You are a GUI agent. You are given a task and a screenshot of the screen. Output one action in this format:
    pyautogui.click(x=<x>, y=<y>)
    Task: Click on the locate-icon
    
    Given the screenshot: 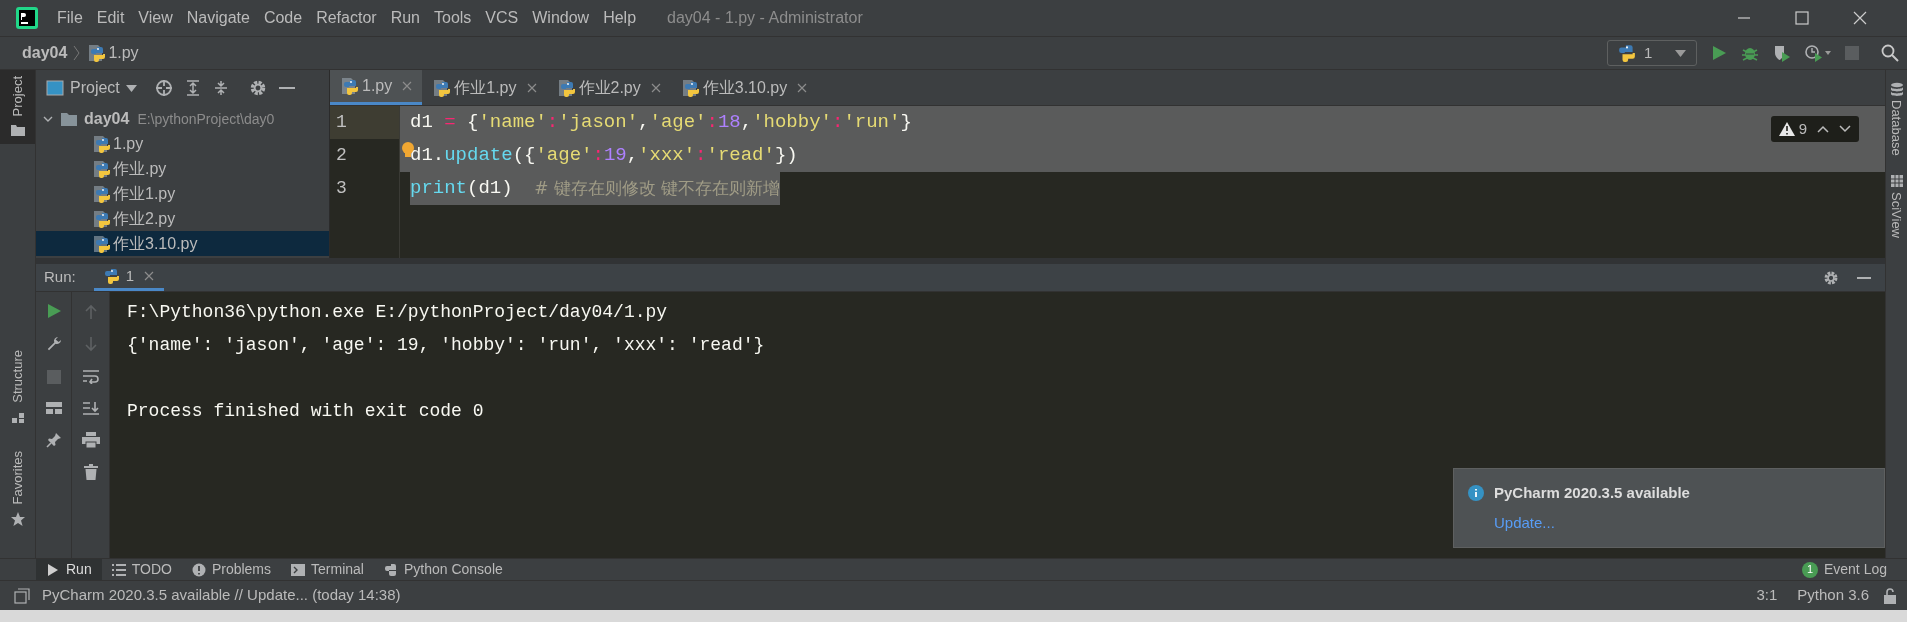 What is the action you would take?
    pyautogui.click(x=163, y=88)
    